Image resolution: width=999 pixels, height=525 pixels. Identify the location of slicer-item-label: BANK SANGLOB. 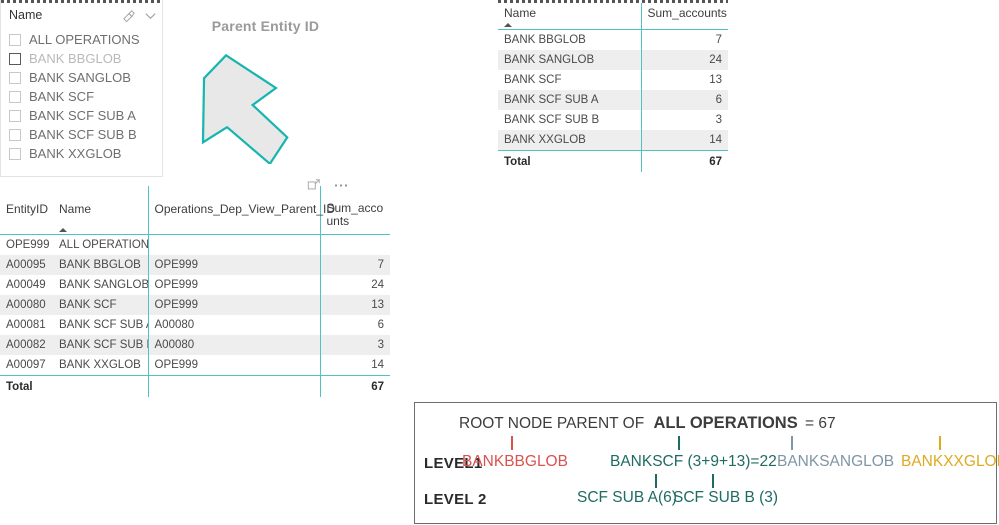
(80, 77).